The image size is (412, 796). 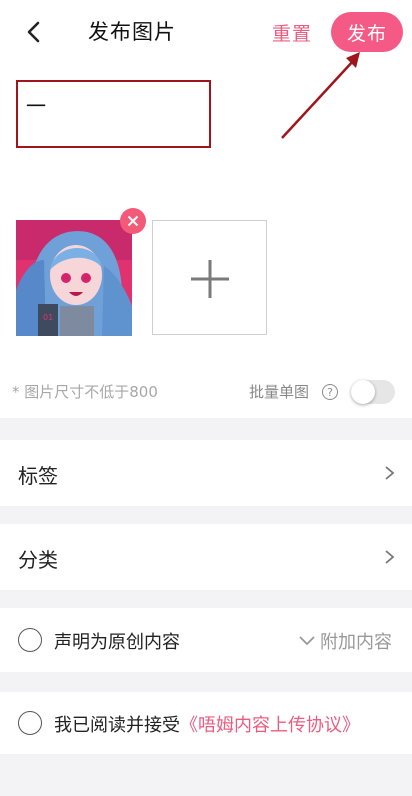 I want to click on plus-icon, so click(x=210, y=279).